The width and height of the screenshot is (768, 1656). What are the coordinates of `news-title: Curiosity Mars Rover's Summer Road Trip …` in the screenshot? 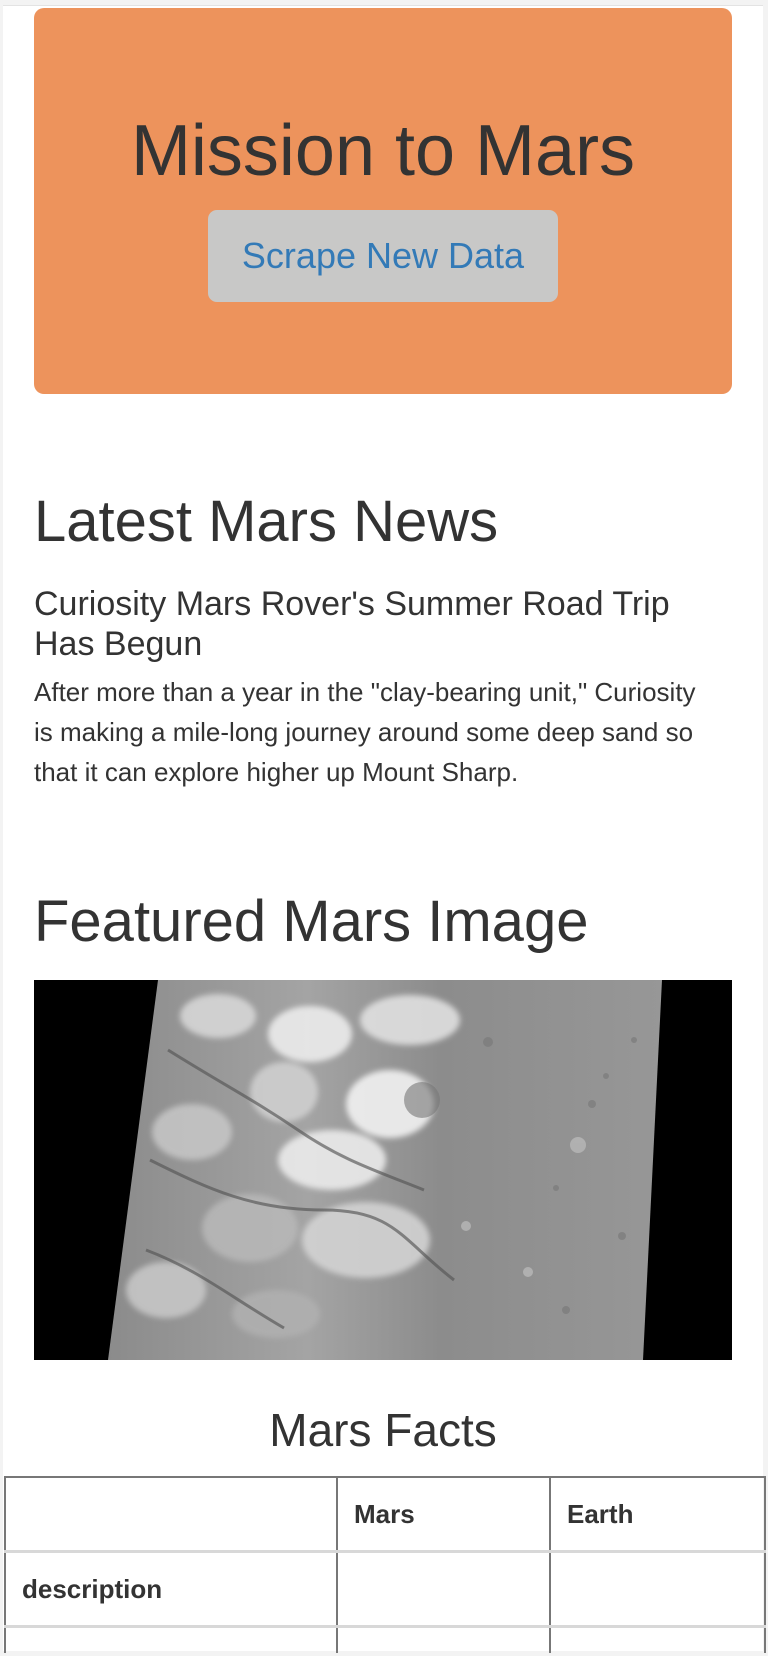 It's located at (352, 624).